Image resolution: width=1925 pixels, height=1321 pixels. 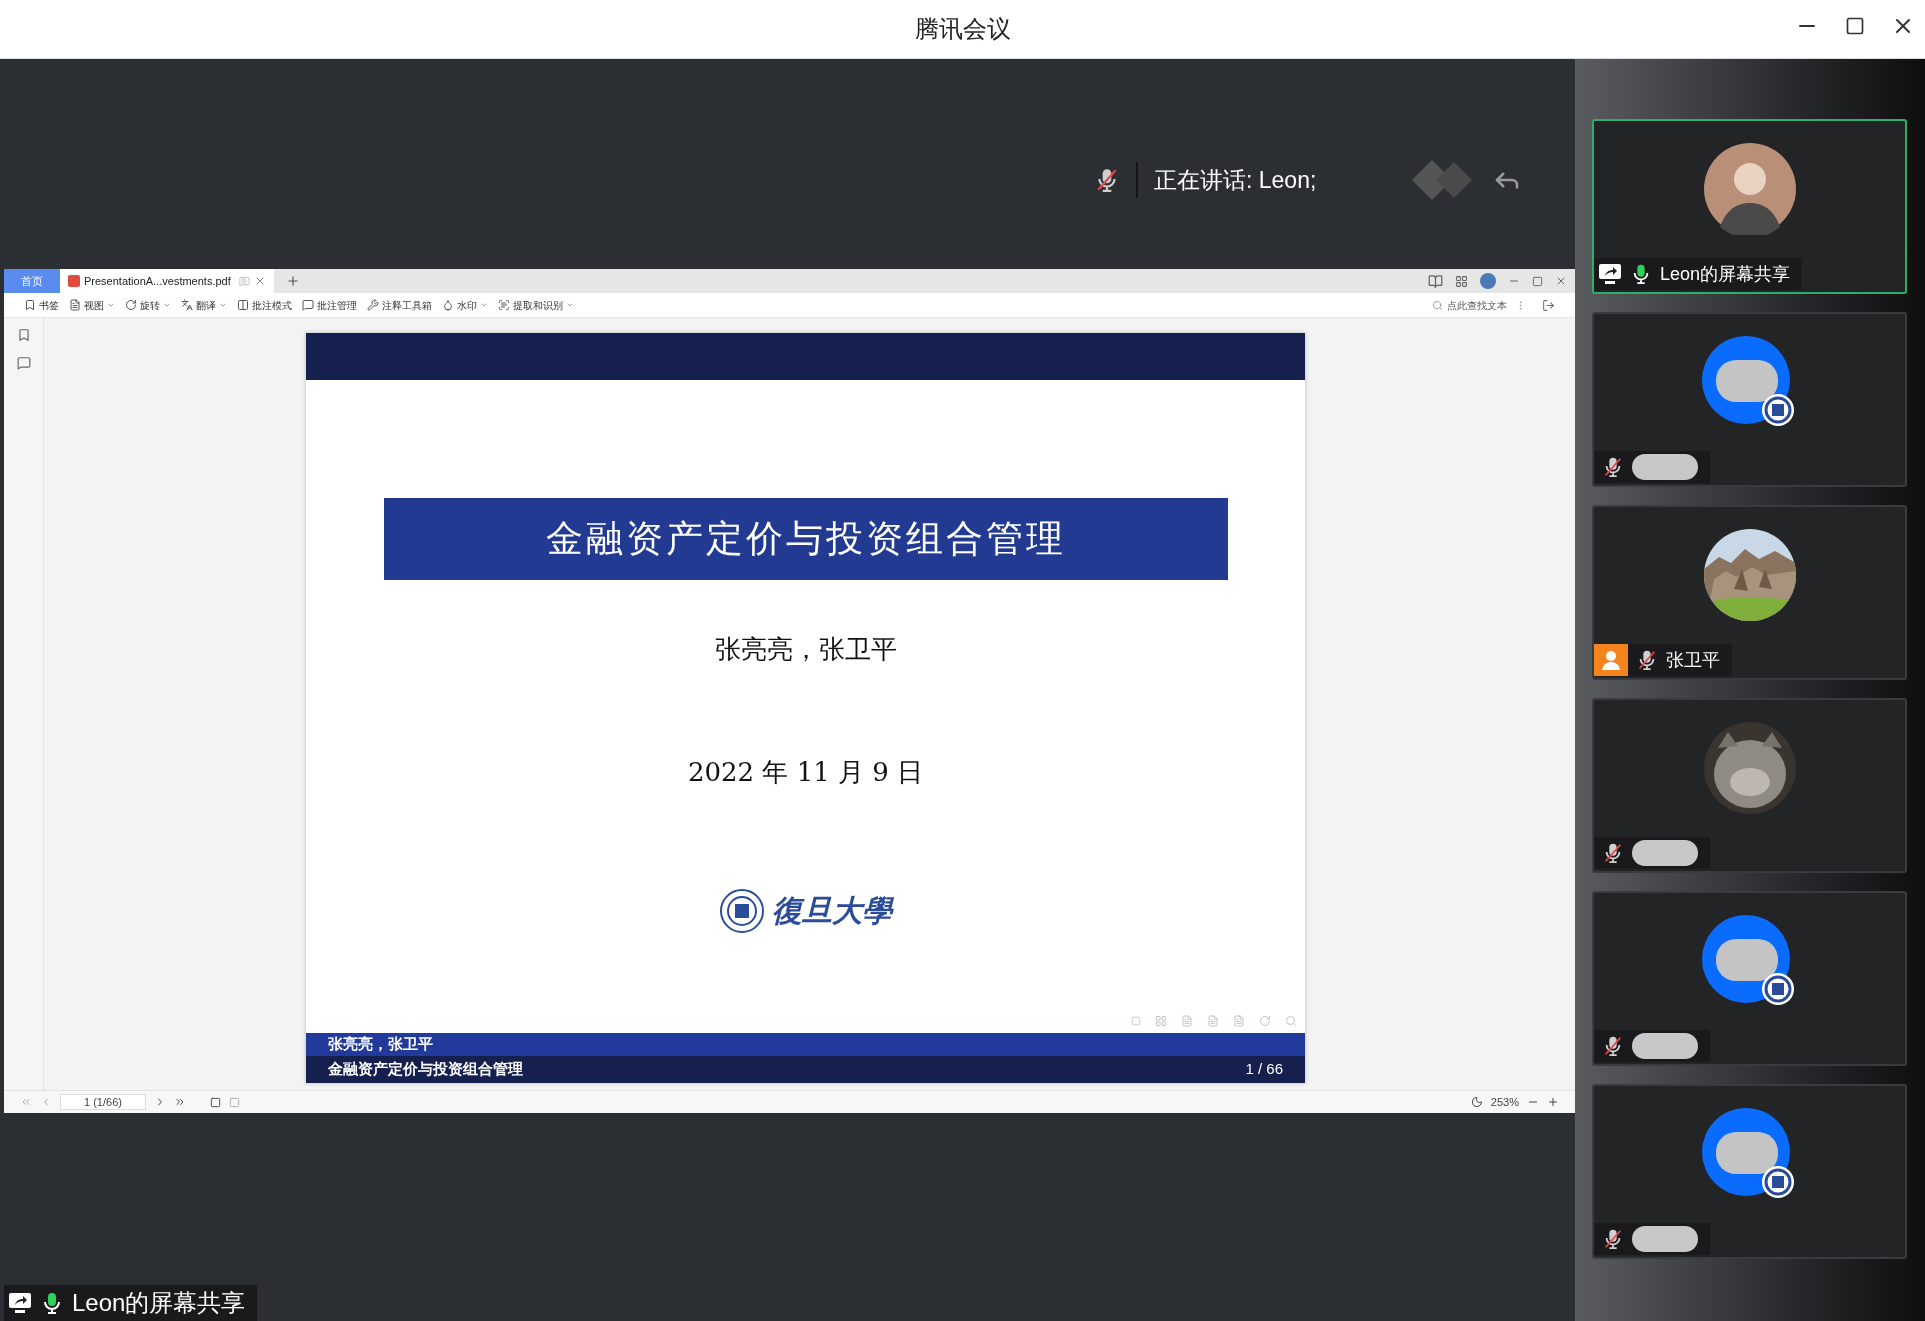 I want to click on slide-authors: 张亮亮，张卫平, so click(x=805, y=649).